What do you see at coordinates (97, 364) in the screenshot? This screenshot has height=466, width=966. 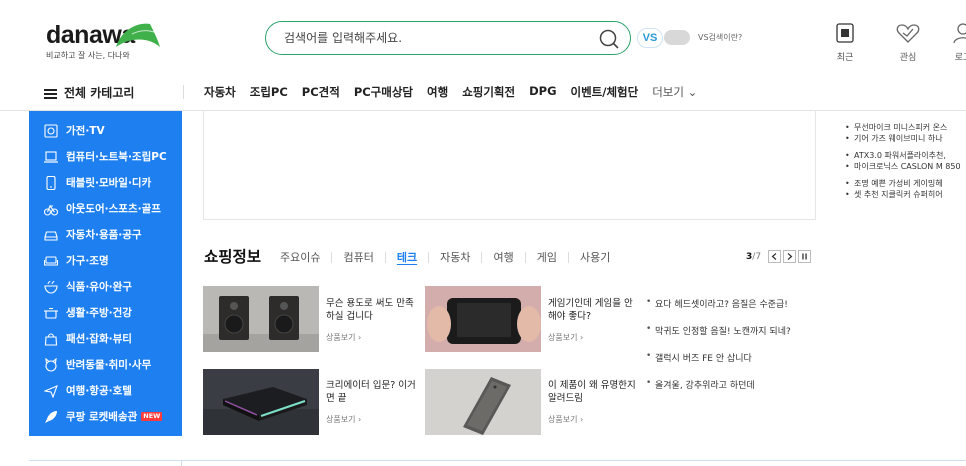 I see `category-item-pet: 반려동물·취미·사무` at bounding box center [97, 364].